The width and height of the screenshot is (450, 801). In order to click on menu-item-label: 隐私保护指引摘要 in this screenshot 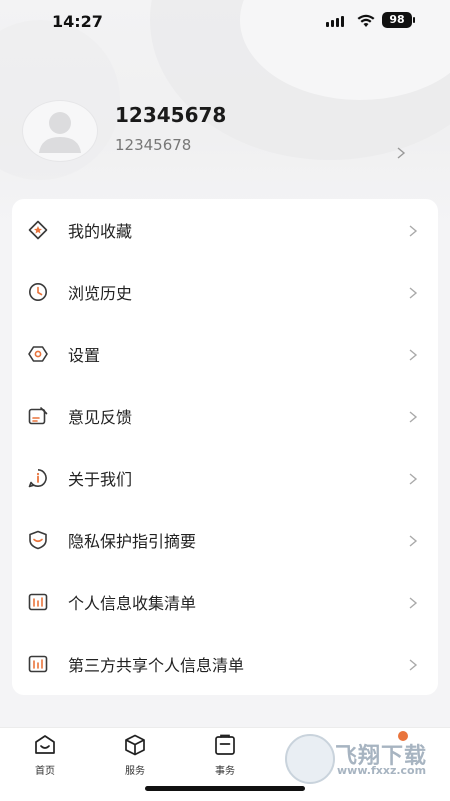, I will do `click(132, 541)`.